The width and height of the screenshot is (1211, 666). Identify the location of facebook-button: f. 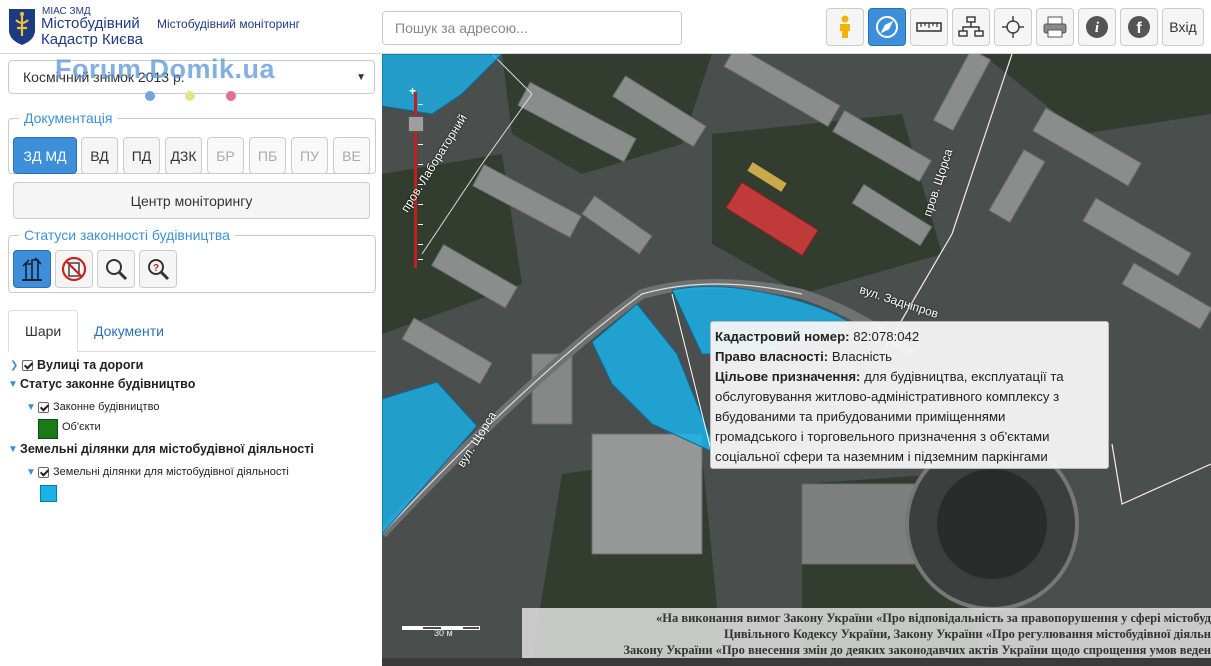
(1139, 27).